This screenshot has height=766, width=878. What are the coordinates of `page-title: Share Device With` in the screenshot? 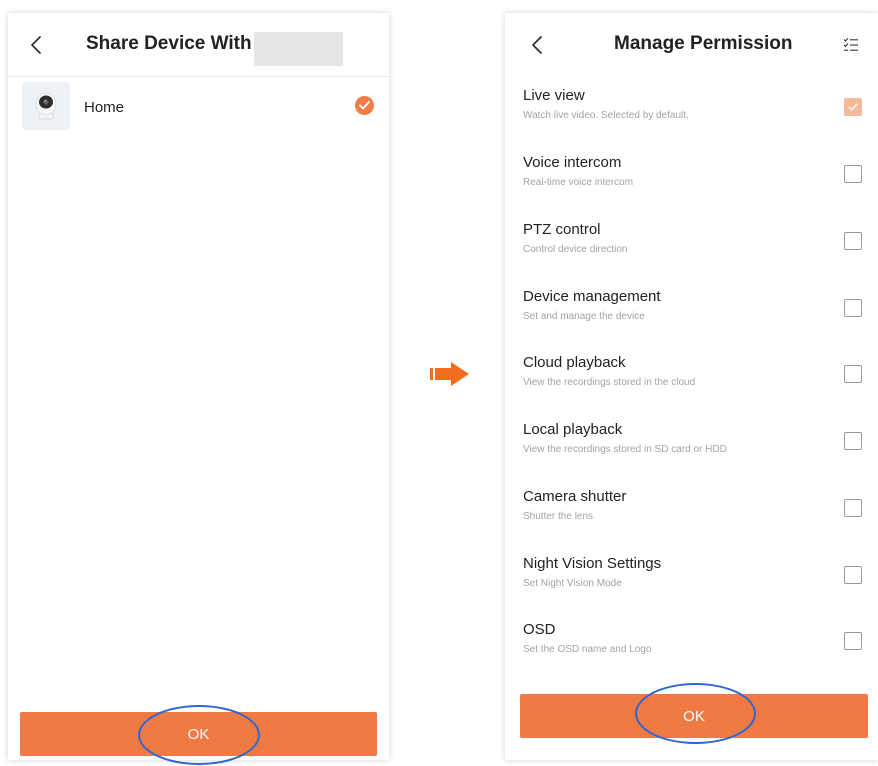 It's located at (169, 43).